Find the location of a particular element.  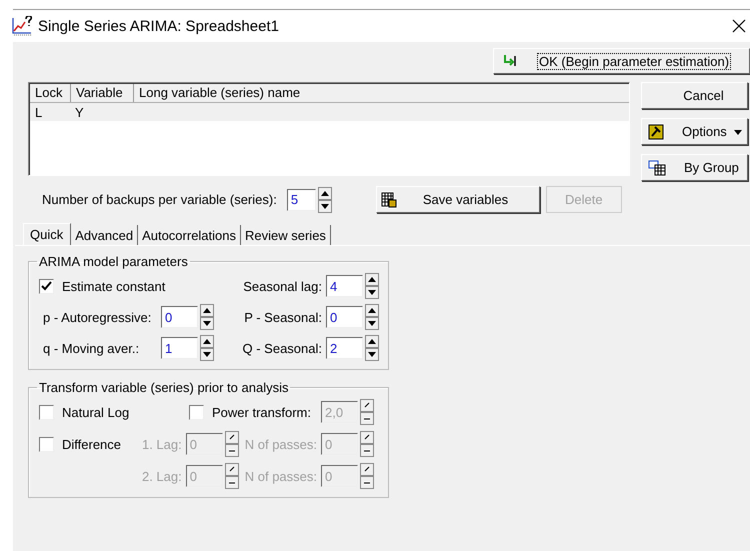

checkbox-label: Difference is located at coordinates (92, 444).